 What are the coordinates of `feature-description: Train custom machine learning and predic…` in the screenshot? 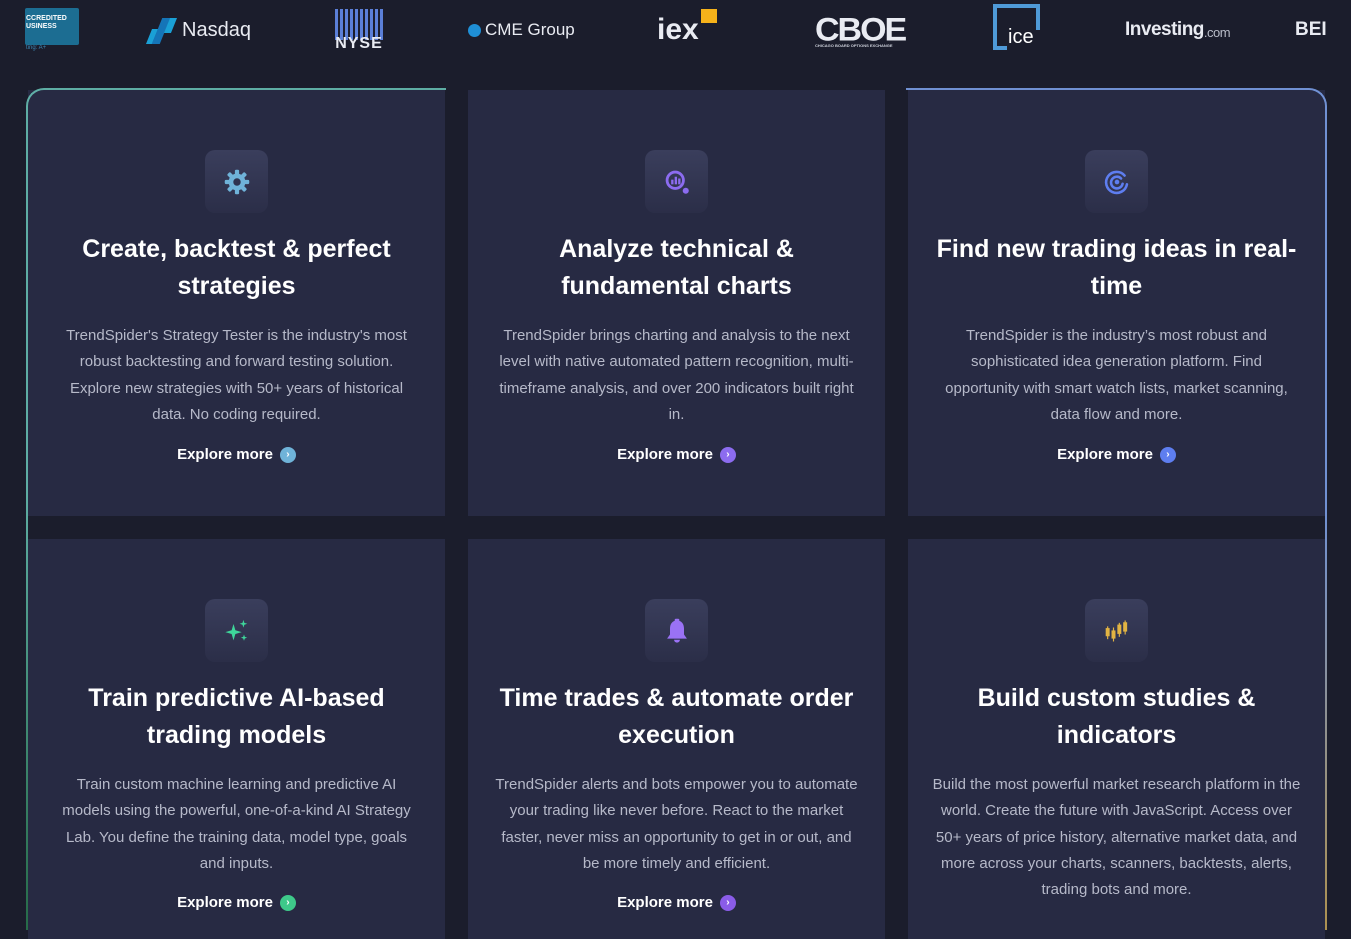 It's located at (236, 824).